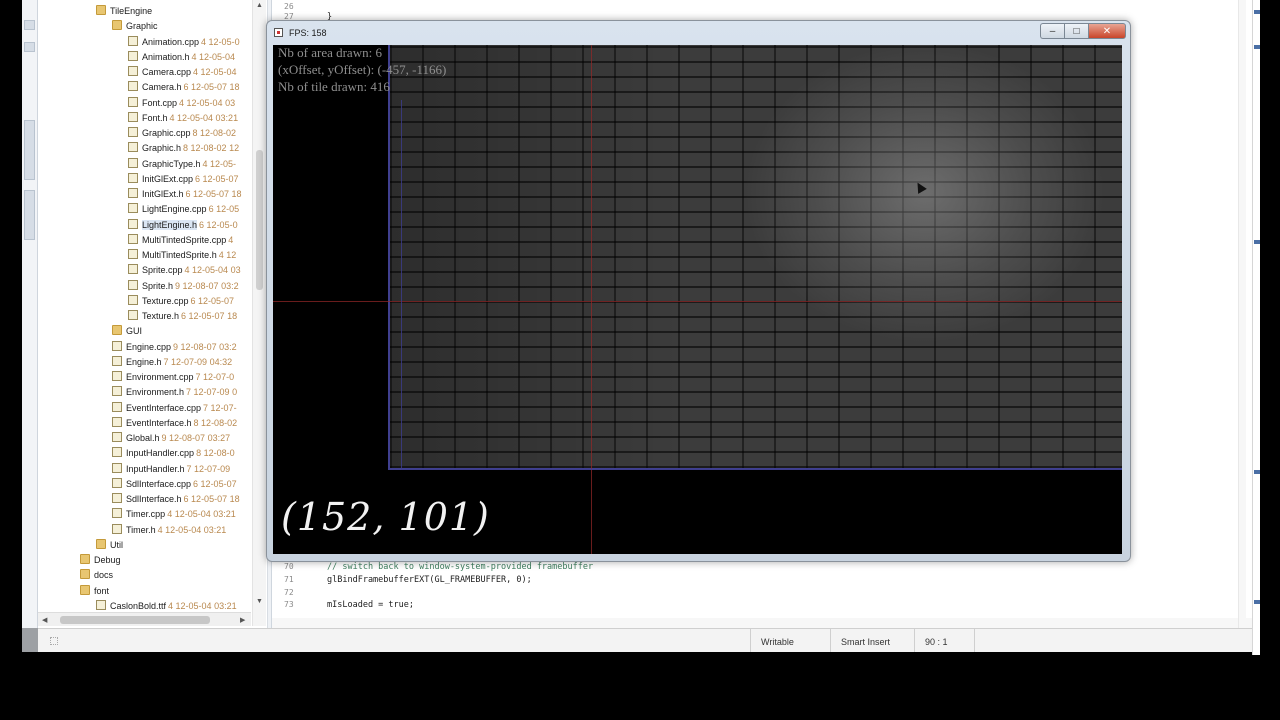 The height and width of the screenshot is (720, 1280). I want to click on tree-file: SdlInterface.h 6 12-05-07 18, so click(176, 499).